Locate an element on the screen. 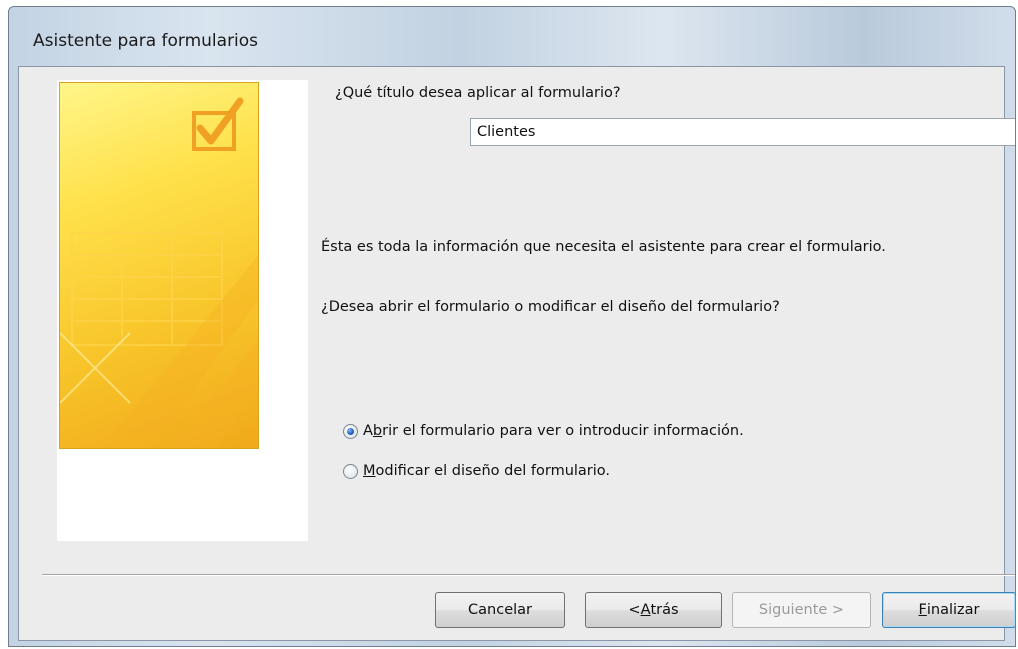  open-form-radio is located at coordinates (350, 431).